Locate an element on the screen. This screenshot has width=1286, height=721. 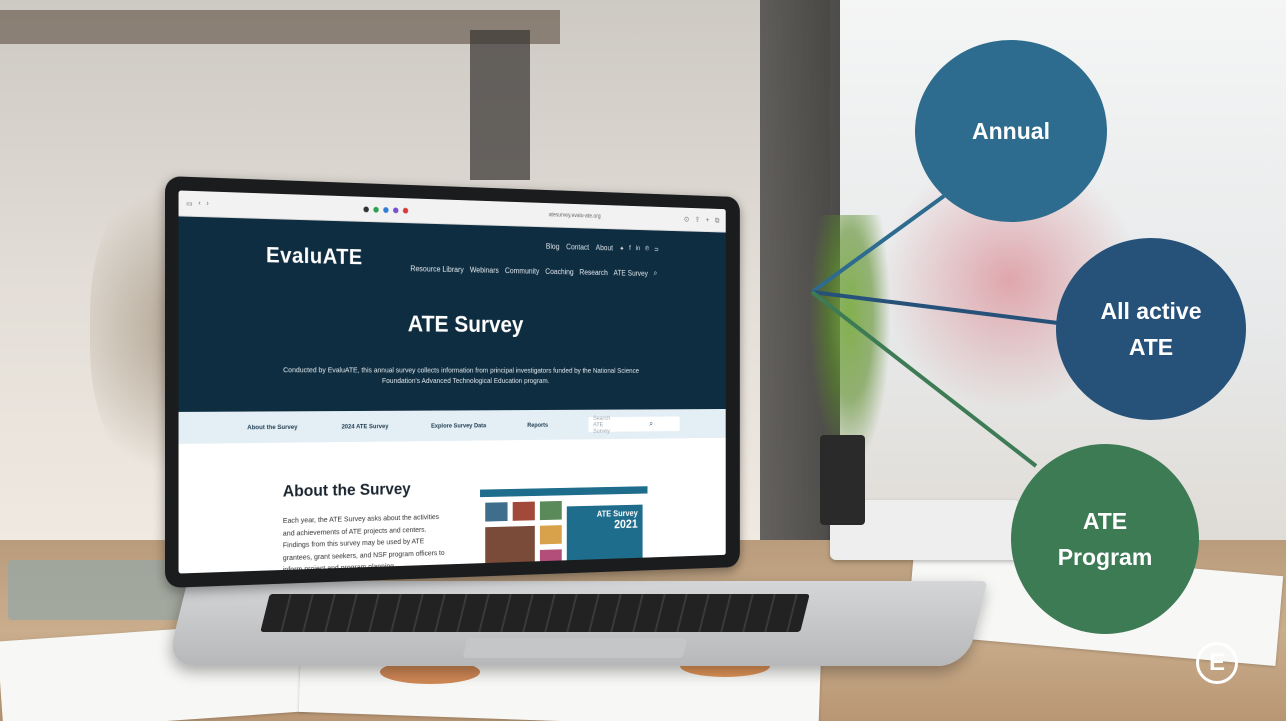
callout-ate-program: ATE Program is located at coordinates (1105, 539).